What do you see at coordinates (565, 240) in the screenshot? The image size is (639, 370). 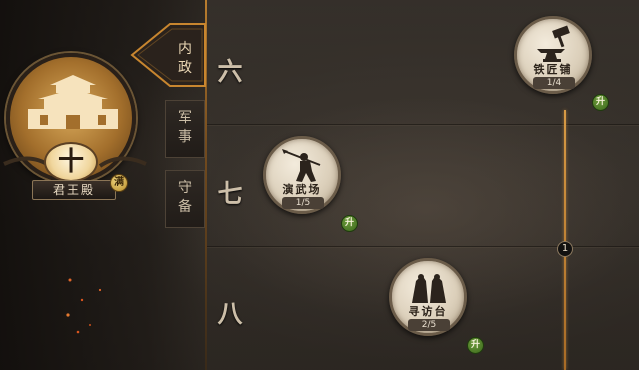 I see `upgrade-path-line` at bounding box center [565, 240].